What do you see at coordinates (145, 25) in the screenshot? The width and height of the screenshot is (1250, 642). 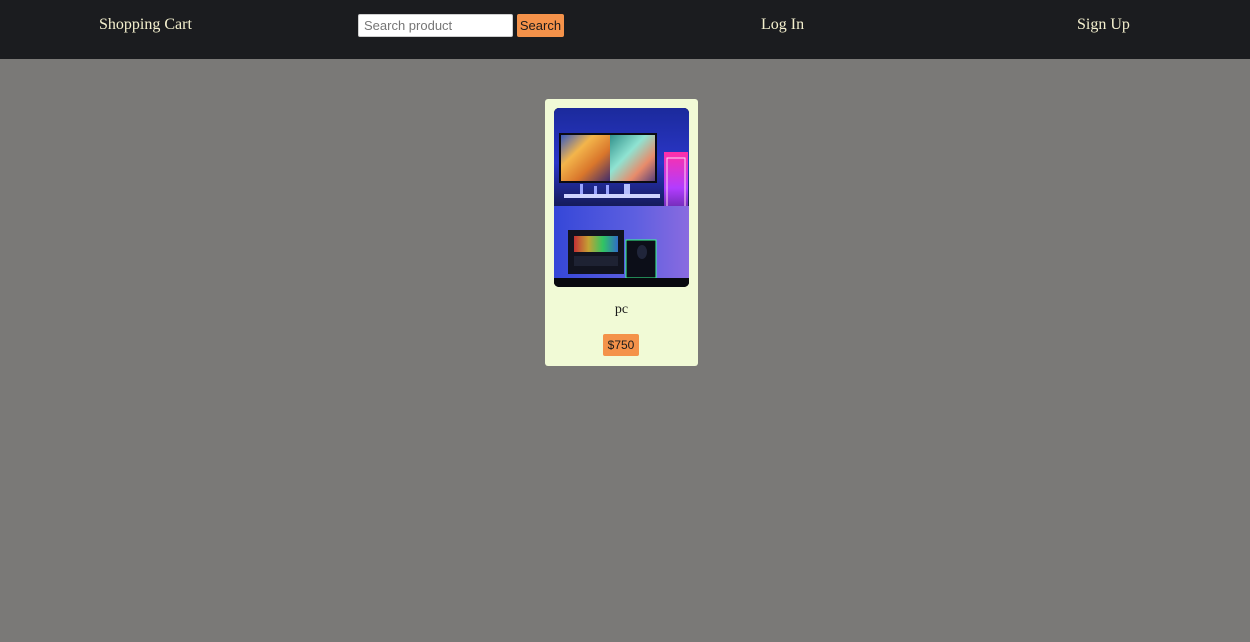 I see `brand-link: Shopping Cart` at bounding box center [145, 25].